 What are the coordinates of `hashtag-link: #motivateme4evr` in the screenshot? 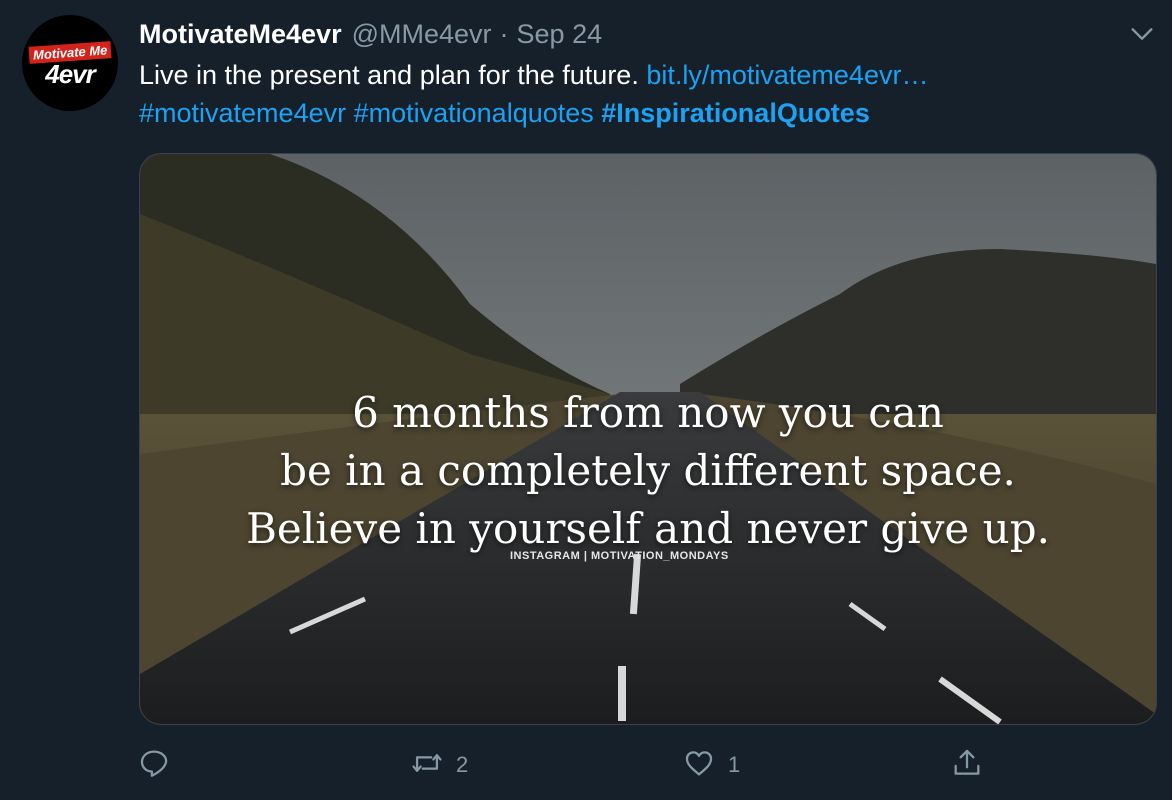 It's located at (242, 113).